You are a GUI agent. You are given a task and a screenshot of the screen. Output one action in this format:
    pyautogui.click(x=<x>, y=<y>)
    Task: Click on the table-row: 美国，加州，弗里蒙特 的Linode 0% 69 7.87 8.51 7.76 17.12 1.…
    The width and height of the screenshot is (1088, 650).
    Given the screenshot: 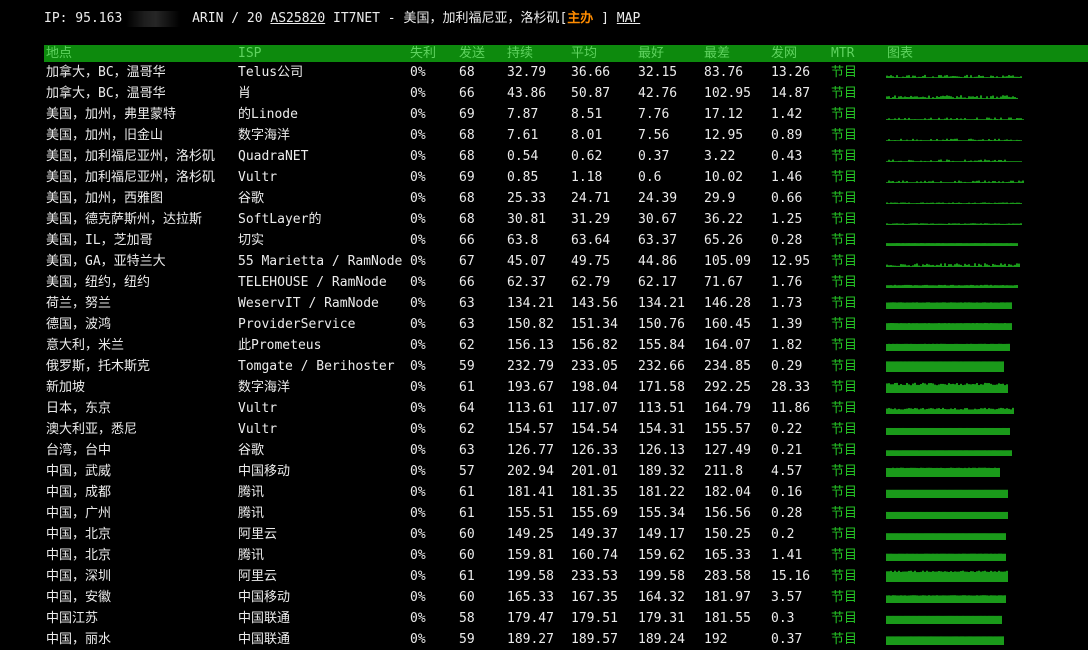 What is the action you would take?
    pyautogui.click(x=566, y=114)
    